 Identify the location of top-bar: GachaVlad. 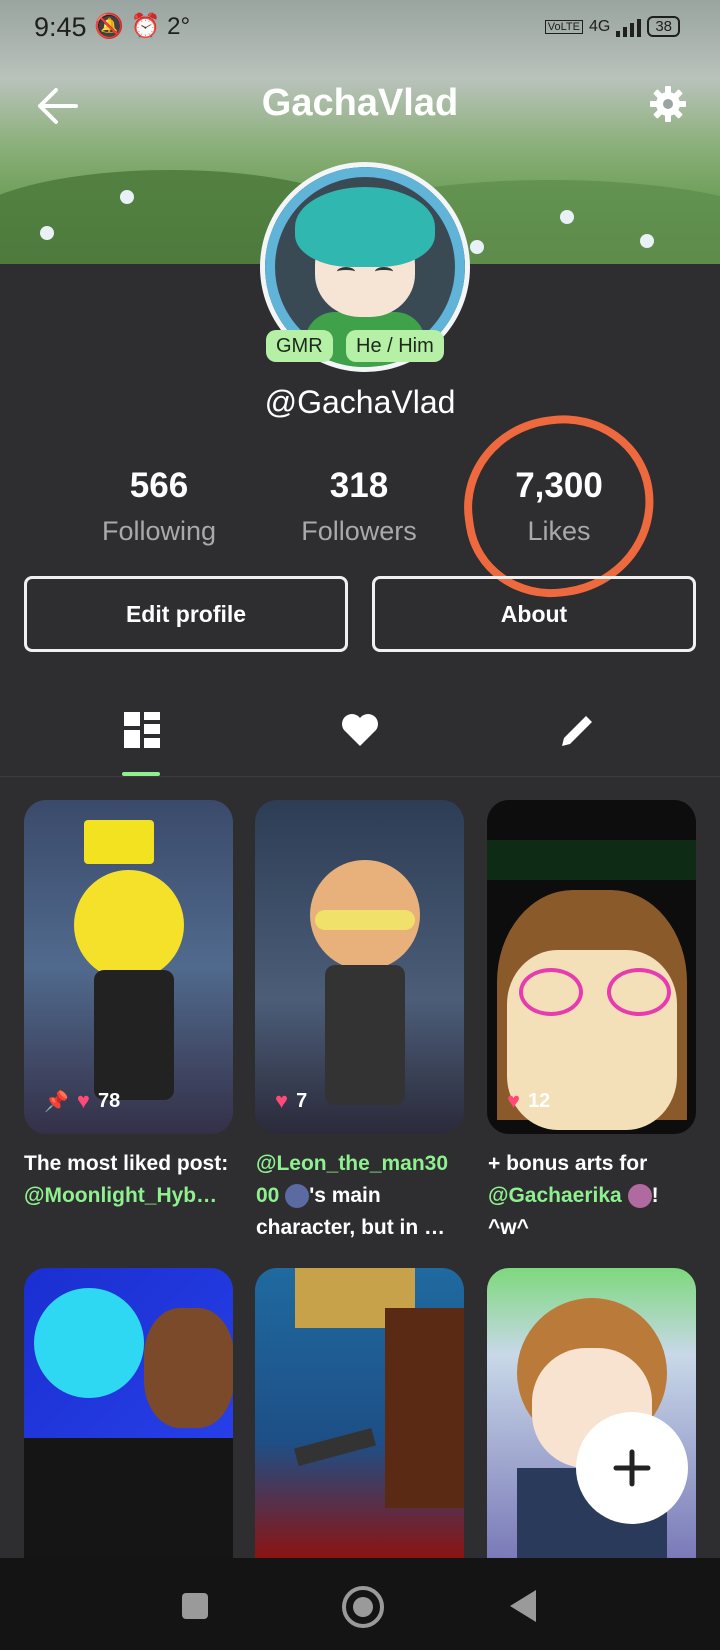
(360, 105).